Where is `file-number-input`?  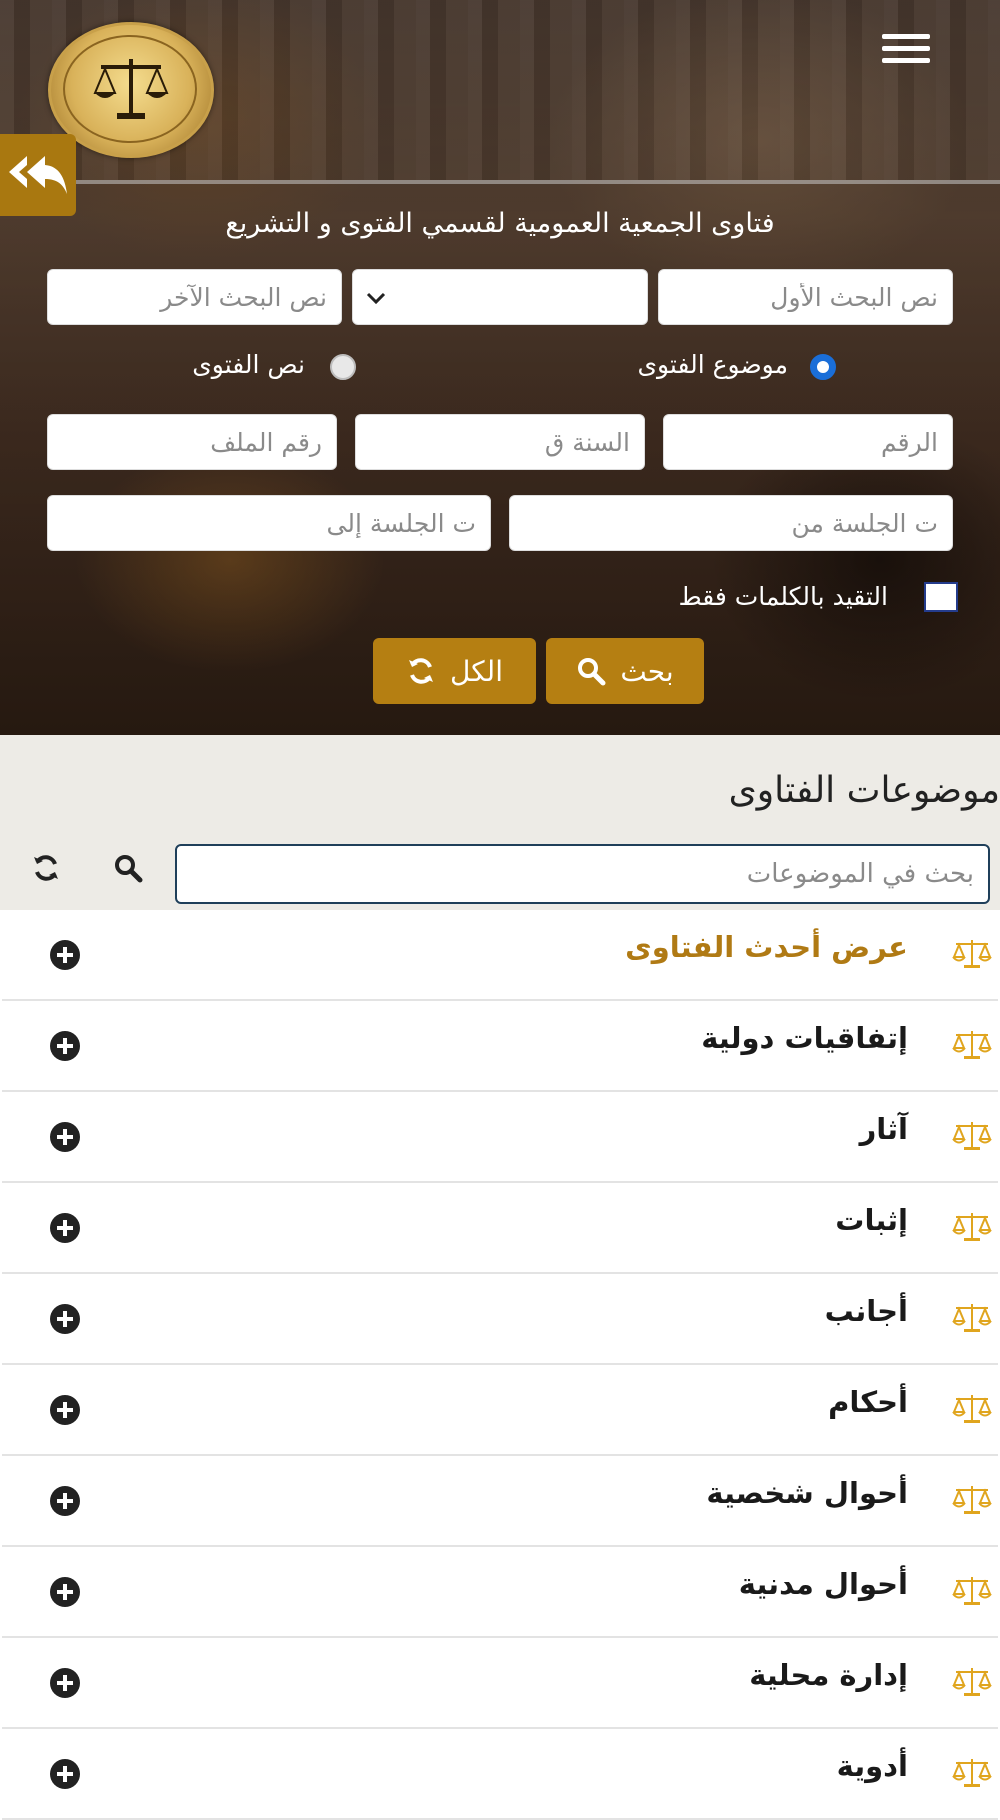
file-number-input is located at coordinates (192, 442).